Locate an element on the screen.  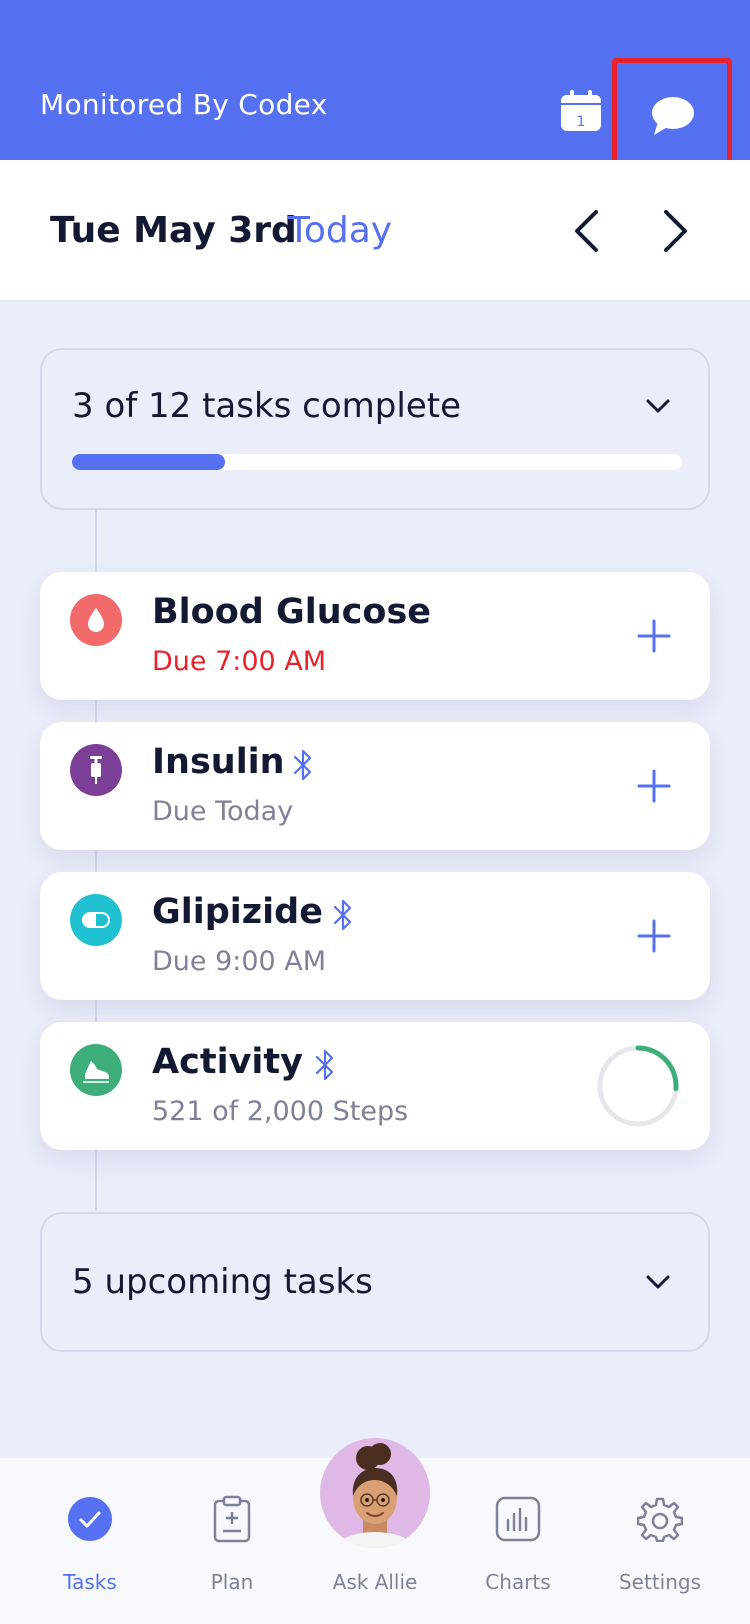
clipboard-icon is located at coordinates (232, 1519).